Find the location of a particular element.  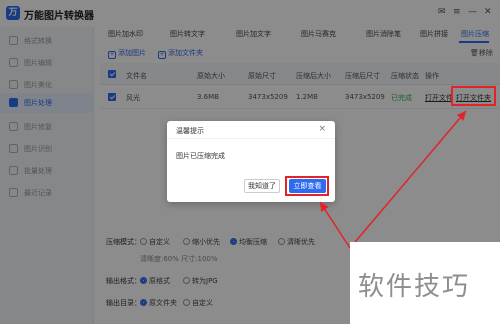

arrow-to-open-folder is located at coordinates (408, 179).